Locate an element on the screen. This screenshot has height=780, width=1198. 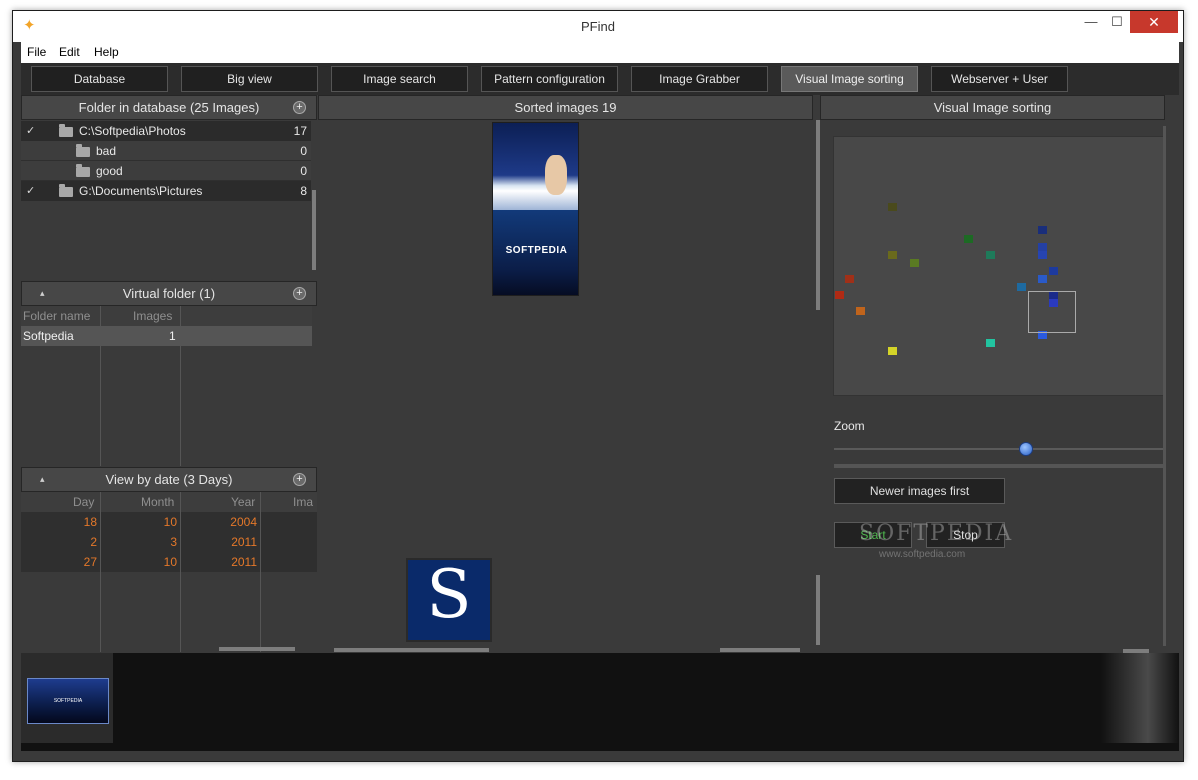
visual-scrollbar is located at coordinates (1164, 386).